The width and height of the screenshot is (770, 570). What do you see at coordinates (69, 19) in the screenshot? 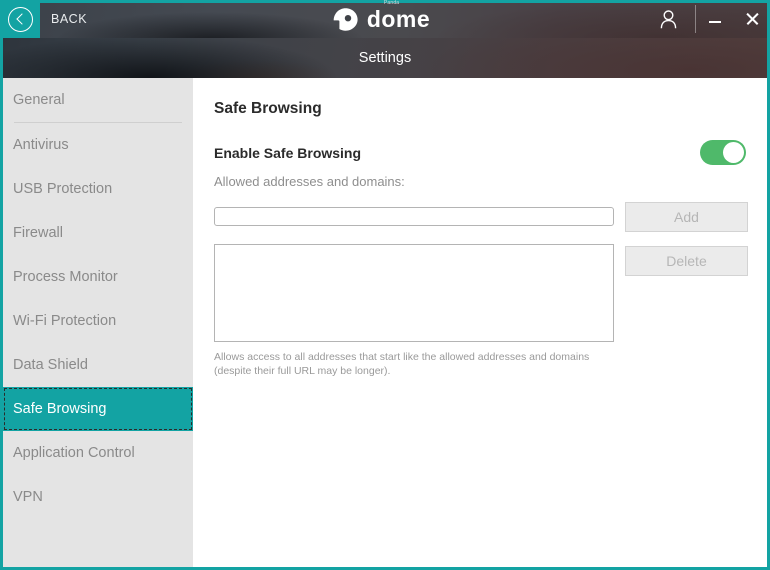
I see `back-button-label: BACK` at bounding box center [69, 19].